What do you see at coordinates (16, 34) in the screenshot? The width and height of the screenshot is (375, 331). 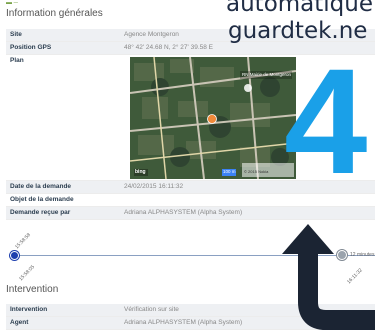 I see `row-label: Site` at bounding box center [16, 34].